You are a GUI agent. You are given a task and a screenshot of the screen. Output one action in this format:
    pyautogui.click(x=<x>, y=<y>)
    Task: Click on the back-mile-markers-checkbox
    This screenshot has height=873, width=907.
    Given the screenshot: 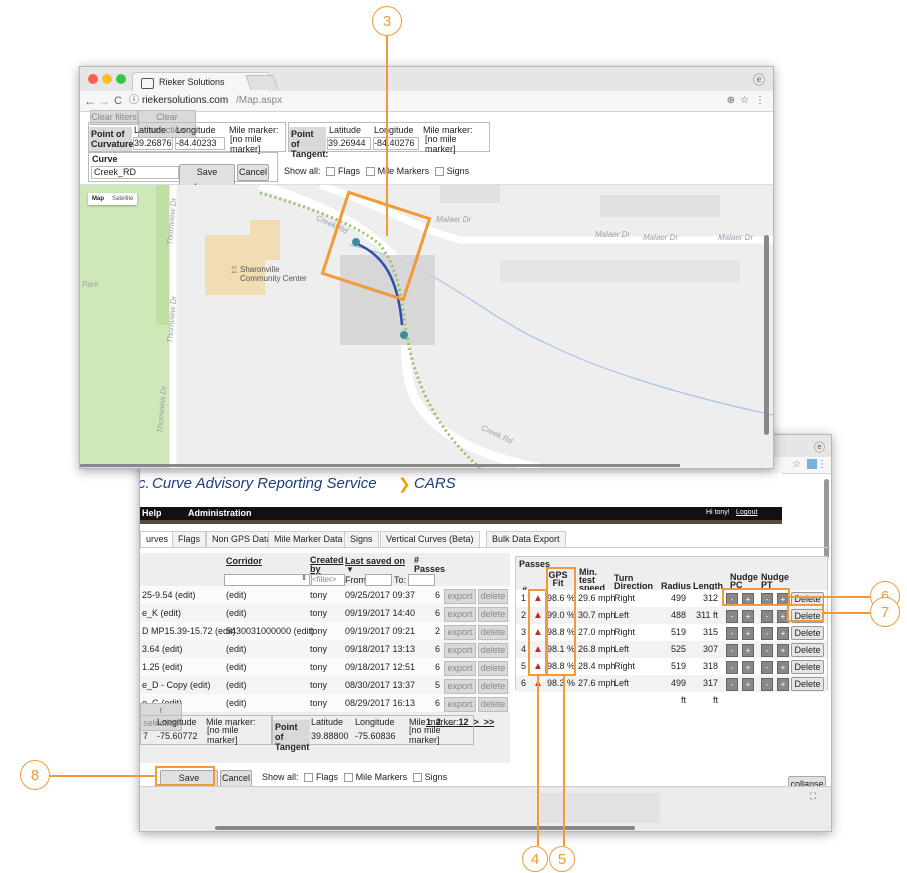 What is the action you would take?
    pyautogui.click(x=348, y=778)
    